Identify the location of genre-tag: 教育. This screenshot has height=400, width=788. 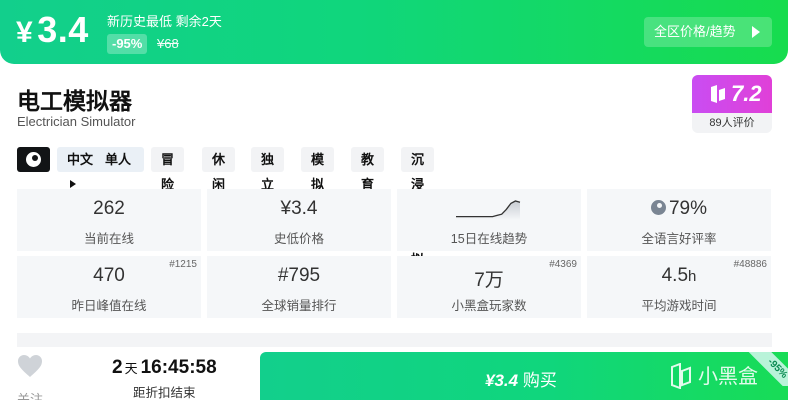
(368, 169).